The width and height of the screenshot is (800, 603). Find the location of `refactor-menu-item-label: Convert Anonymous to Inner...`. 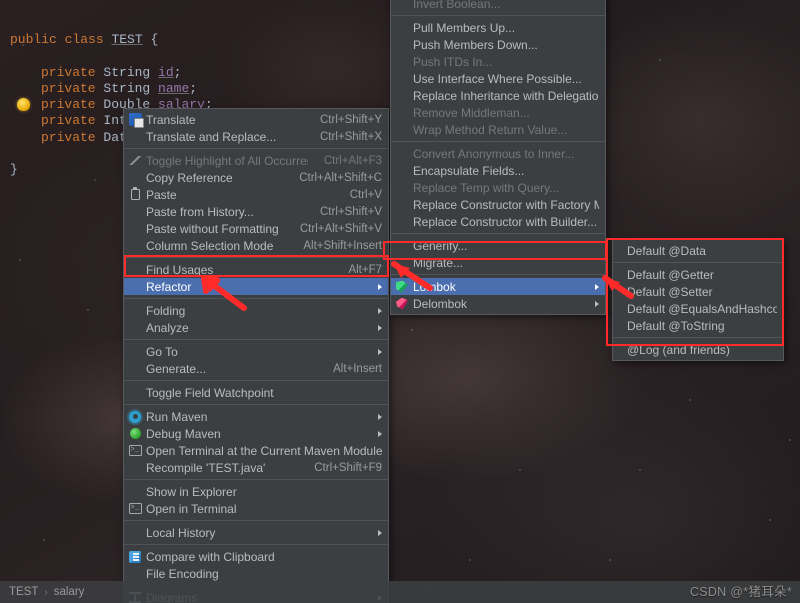

refactor-menu-item-label: Convert Anonymous to Inner... is located at coordinates (494, 153).